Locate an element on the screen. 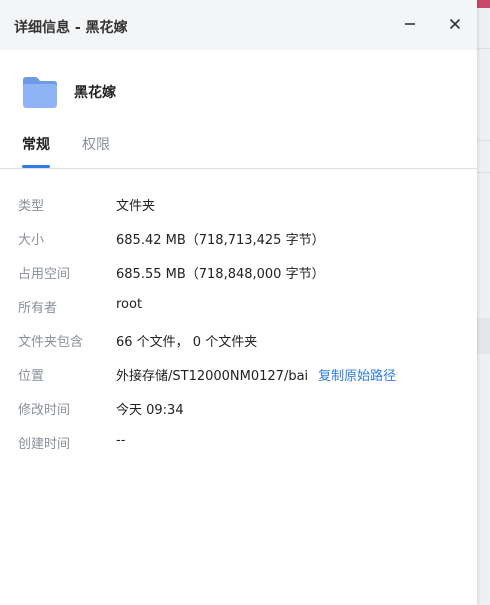 The height and width of the screenshot is (605, 490). detail-row-modified: 修改时间 今天 09:34 is located at coordinates (238, 407).